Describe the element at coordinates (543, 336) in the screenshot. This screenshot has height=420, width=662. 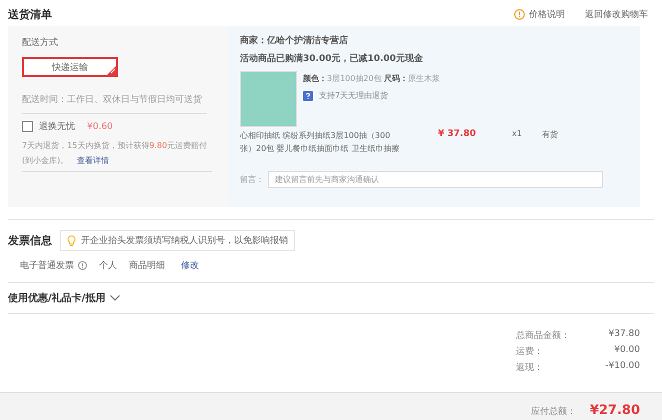
I see `summary-label: 总商品金额：` at that location.